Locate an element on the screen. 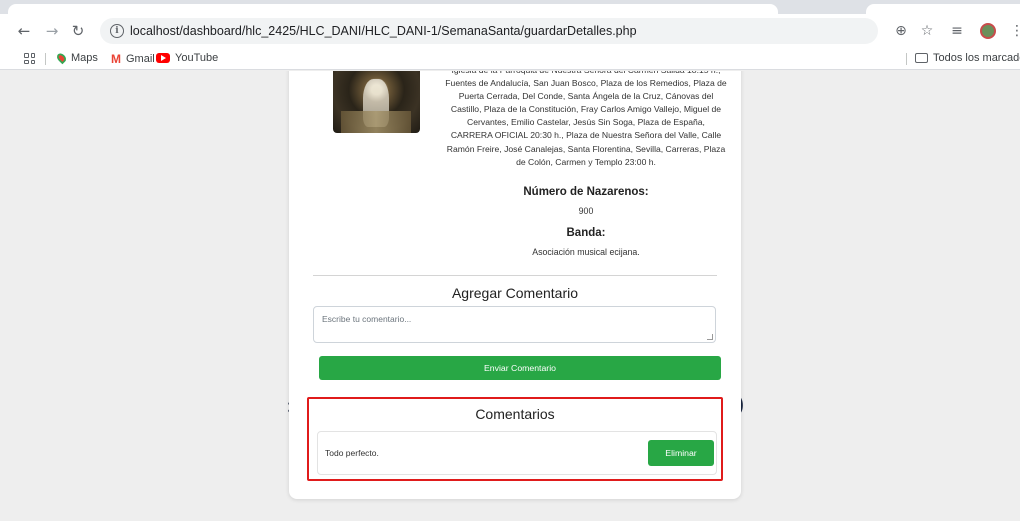 The width and height of the screenshot is (1020, 521). maps-icon is located at coordinates (61, 58).